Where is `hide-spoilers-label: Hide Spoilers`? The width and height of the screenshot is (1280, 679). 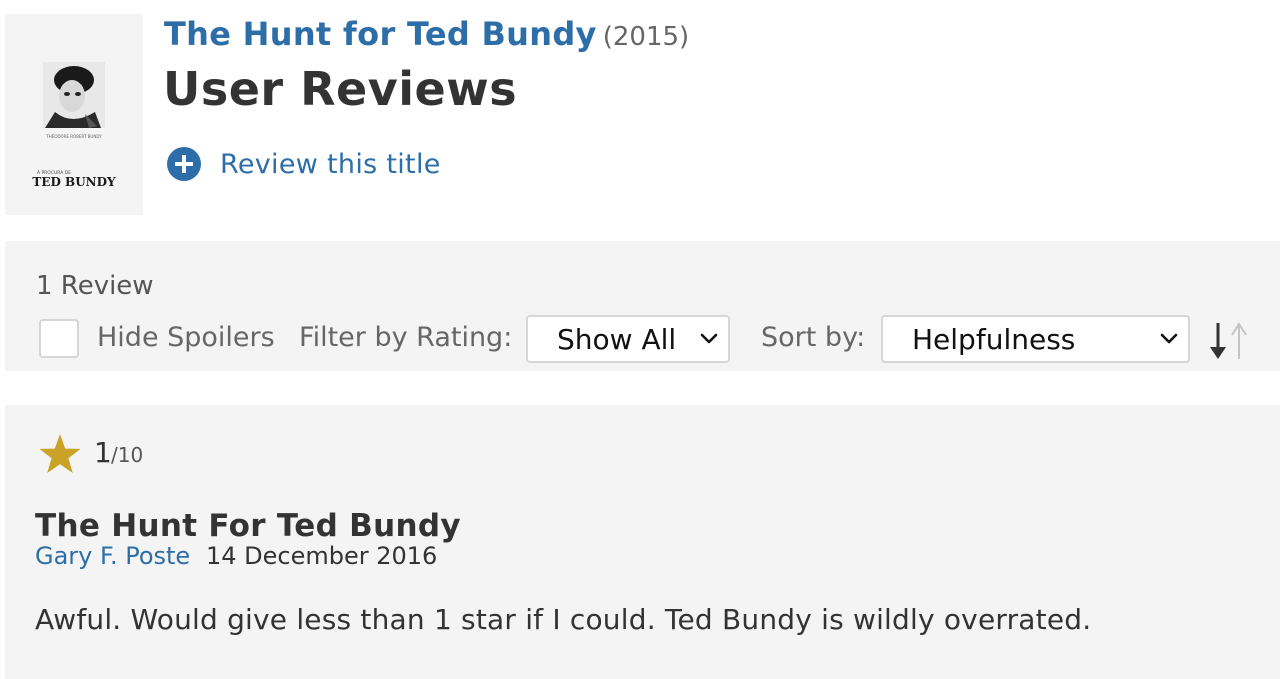 hide-spoilers-label: Hide Spoilers is located at coordinates (186, 337).